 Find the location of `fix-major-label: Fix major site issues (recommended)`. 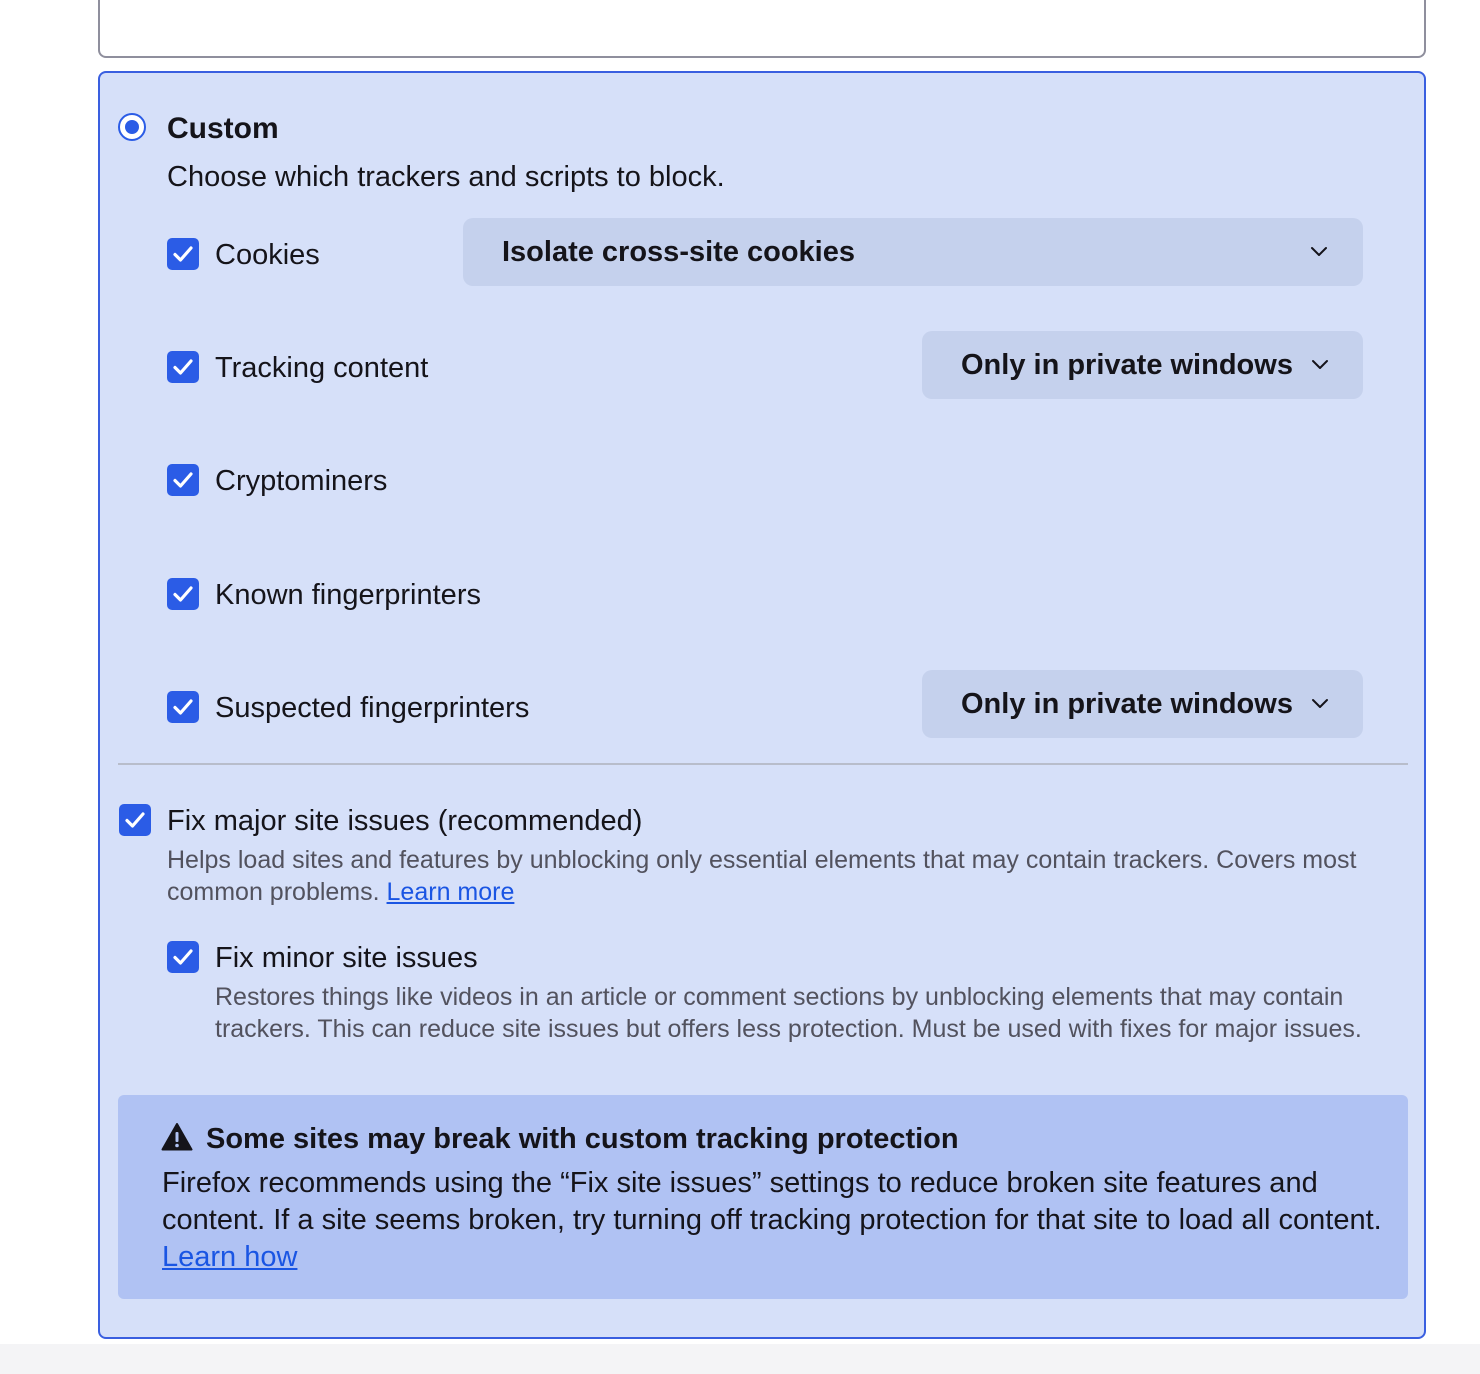

fix-major-label: Fix major site issues (recommended) is located at coordinates (405, 821).